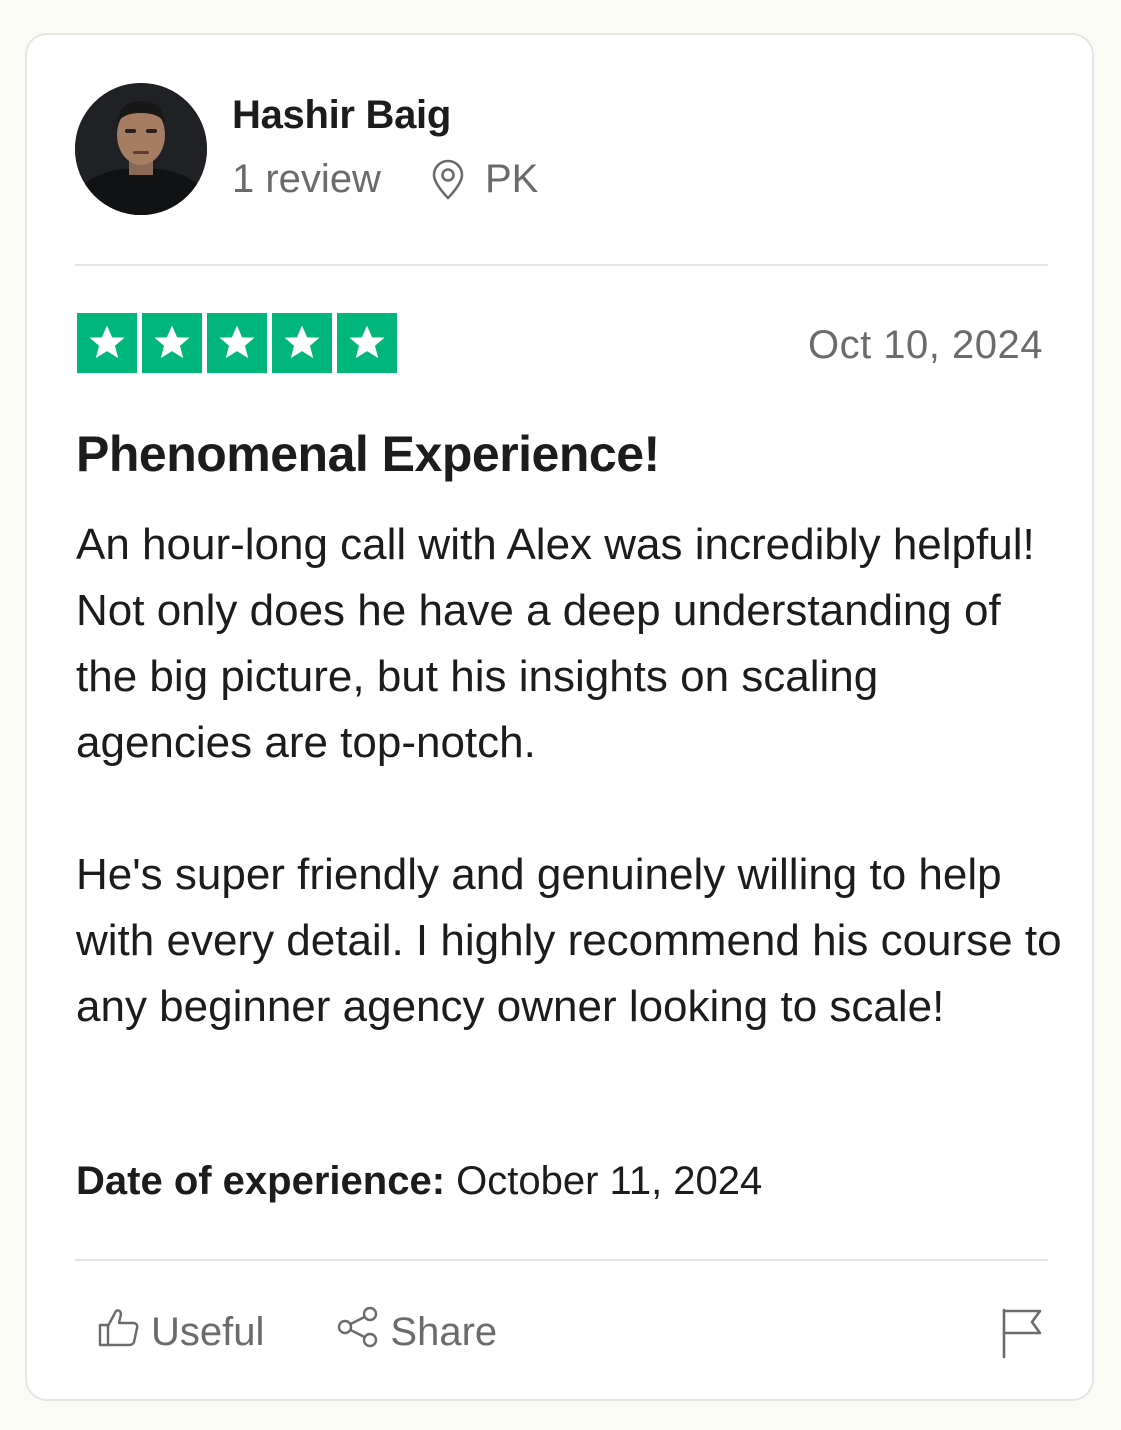  Describe the element at coordinates (368, 454) in the screenshot. I see `review-title: Phenomenal Experience!` at that location.